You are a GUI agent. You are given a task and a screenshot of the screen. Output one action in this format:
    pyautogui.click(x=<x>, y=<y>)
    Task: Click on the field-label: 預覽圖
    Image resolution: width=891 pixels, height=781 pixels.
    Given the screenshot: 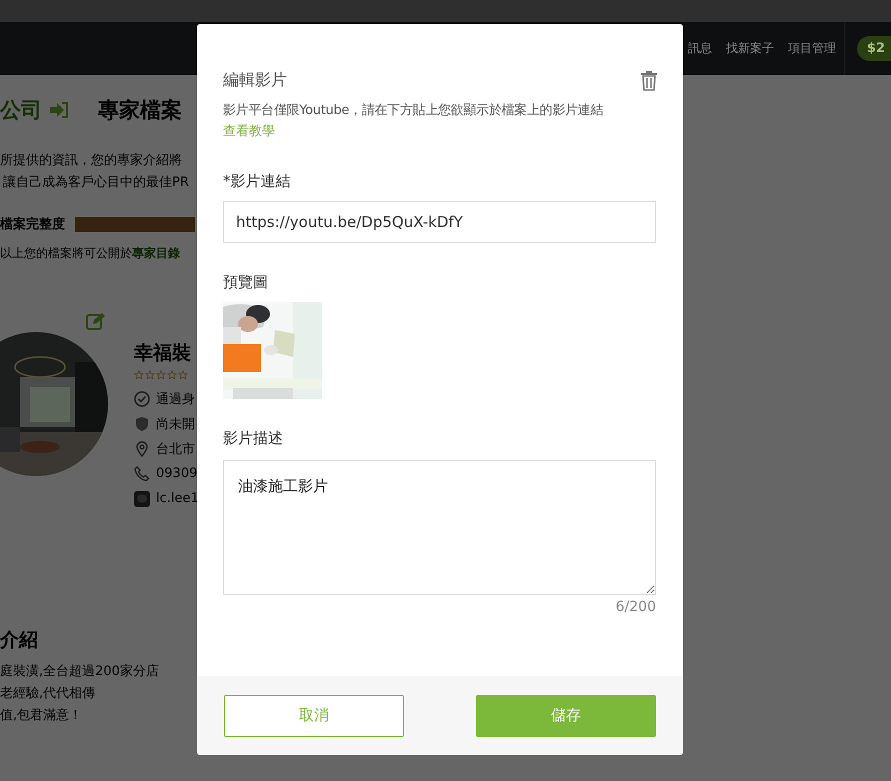 What is the action you would take?
    pyautogui.click(x=245, y=282)
    